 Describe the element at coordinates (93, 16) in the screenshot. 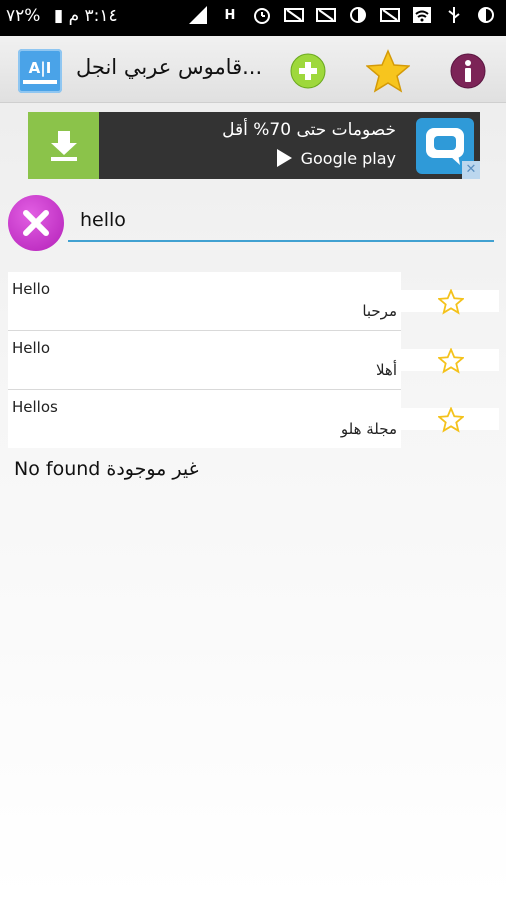

I see `status-time: ٣:١٤ م` at that location.